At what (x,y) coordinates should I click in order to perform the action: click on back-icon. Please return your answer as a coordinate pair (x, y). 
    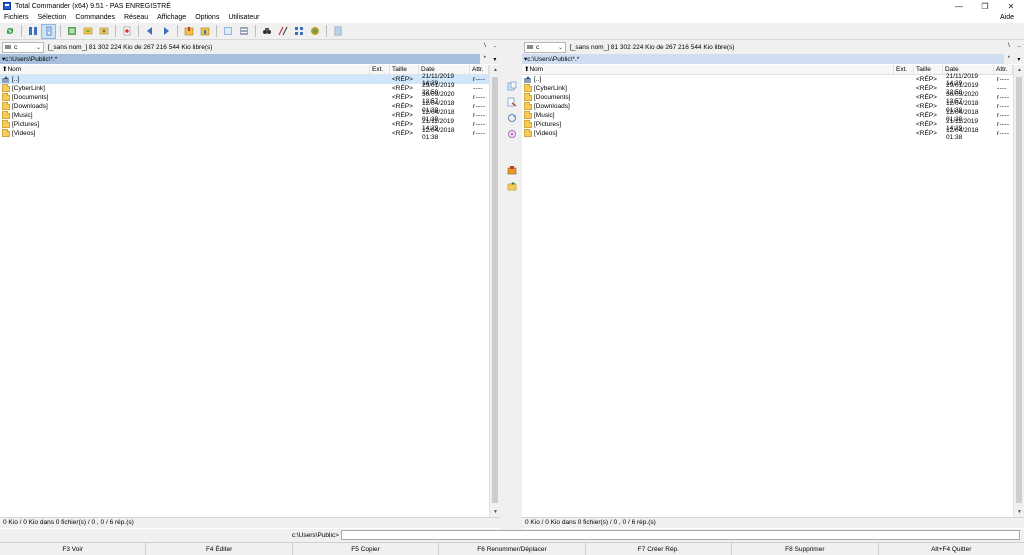
    Looking at the image, I should click on (149, 31).